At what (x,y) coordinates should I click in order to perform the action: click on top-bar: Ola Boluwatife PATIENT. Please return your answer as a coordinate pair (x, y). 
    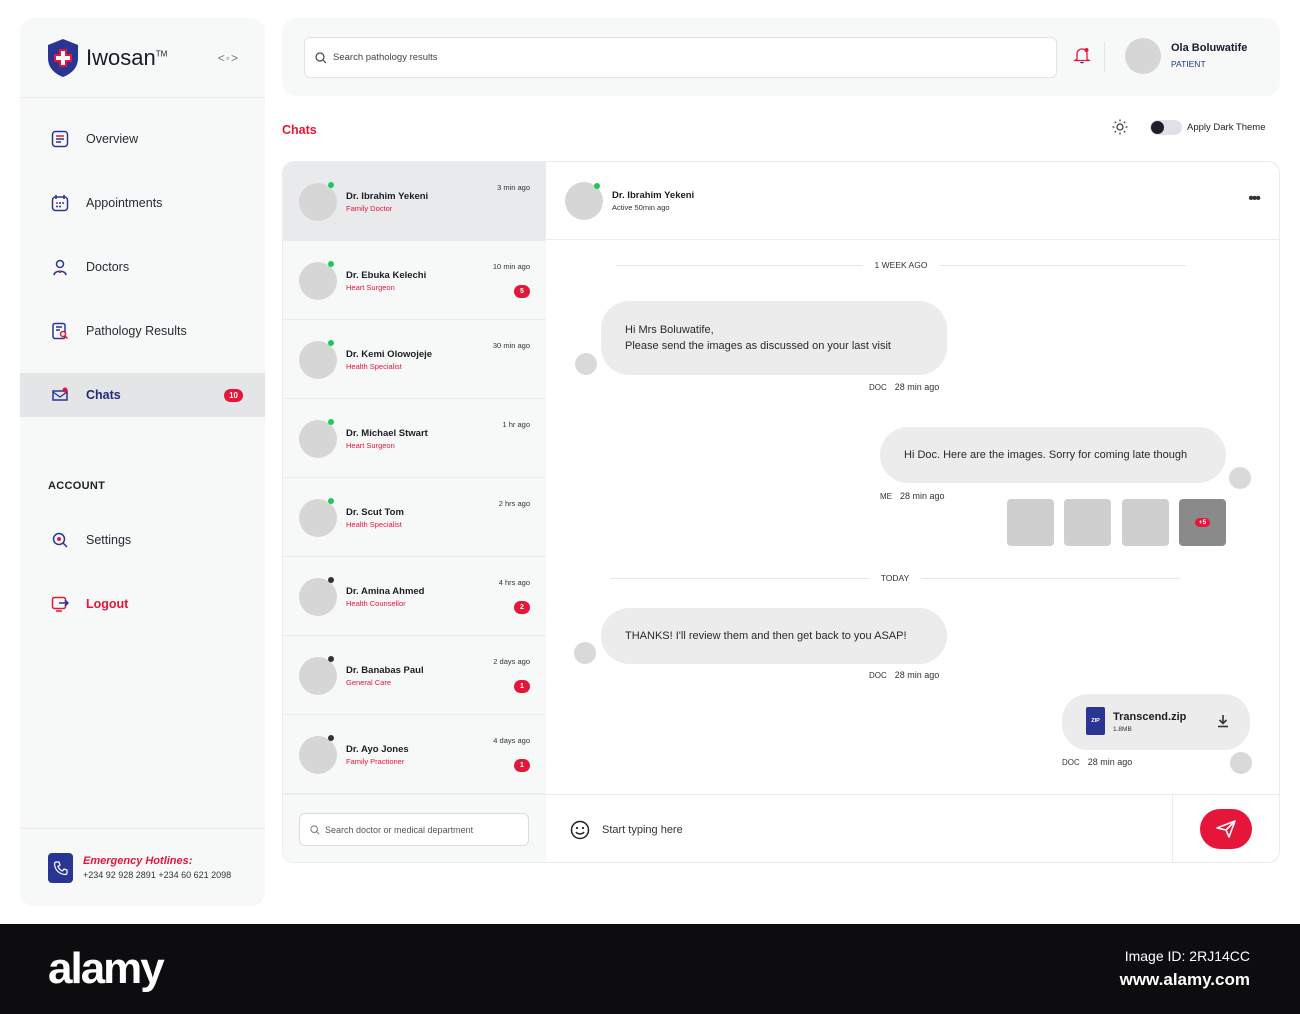
    Looking at the image, I should click on (781, 57).